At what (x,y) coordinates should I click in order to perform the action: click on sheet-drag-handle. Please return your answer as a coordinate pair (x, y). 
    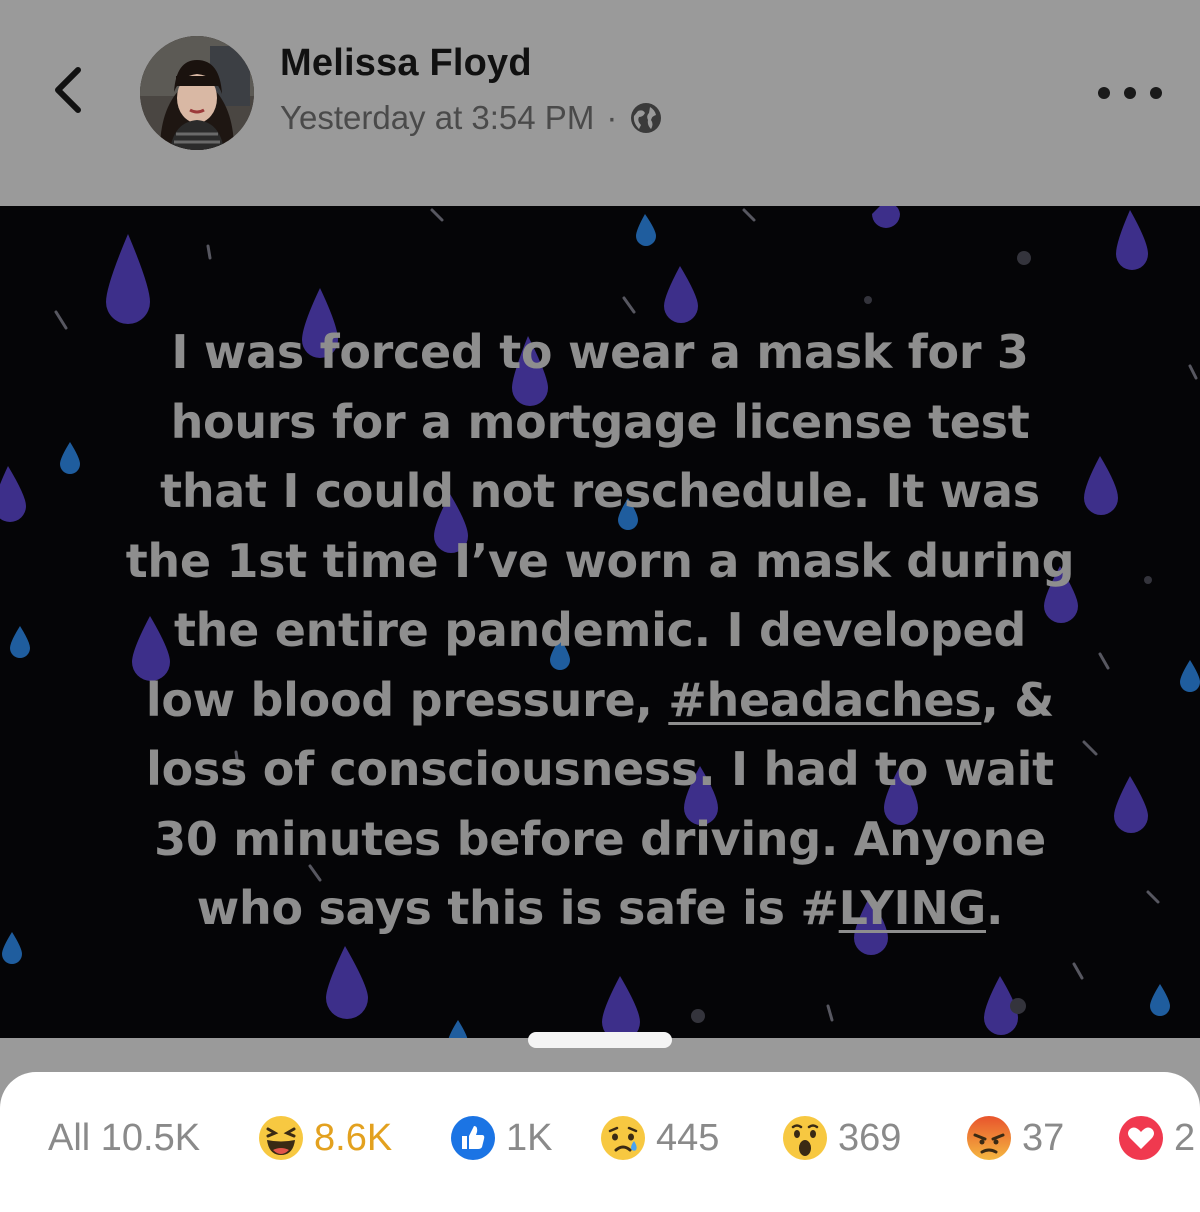
    Looking at the image, I should click on (600, 1040).